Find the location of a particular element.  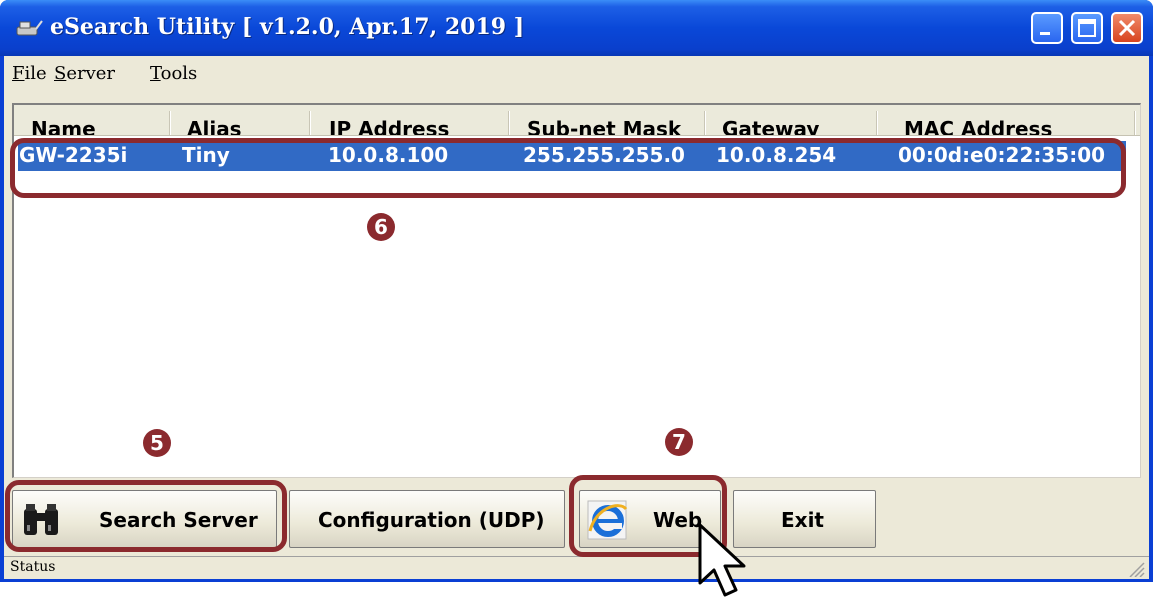

maximize-icon is located at coordinates (1087, 28).